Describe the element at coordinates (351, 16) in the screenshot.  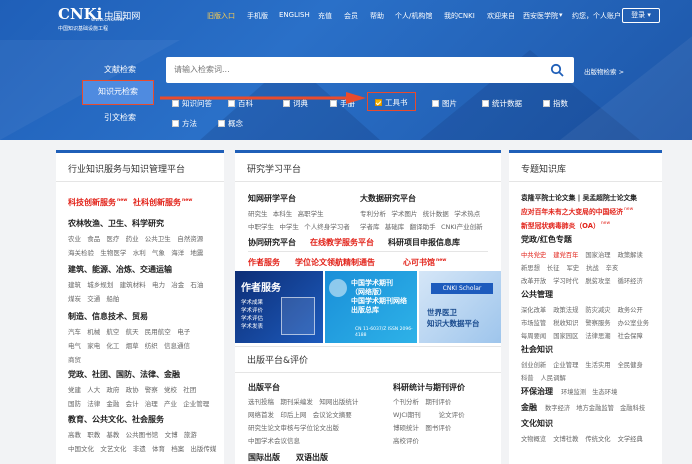
I see `nav-member: 会员` at that location.